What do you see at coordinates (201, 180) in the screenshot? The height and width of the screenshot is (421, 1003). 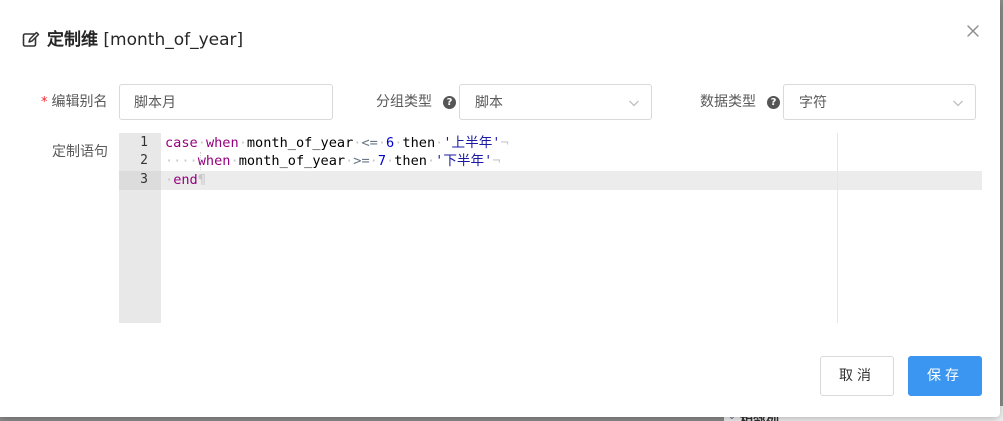 I see `whitespace-marker: ¶` at bounding box center [201, 180].